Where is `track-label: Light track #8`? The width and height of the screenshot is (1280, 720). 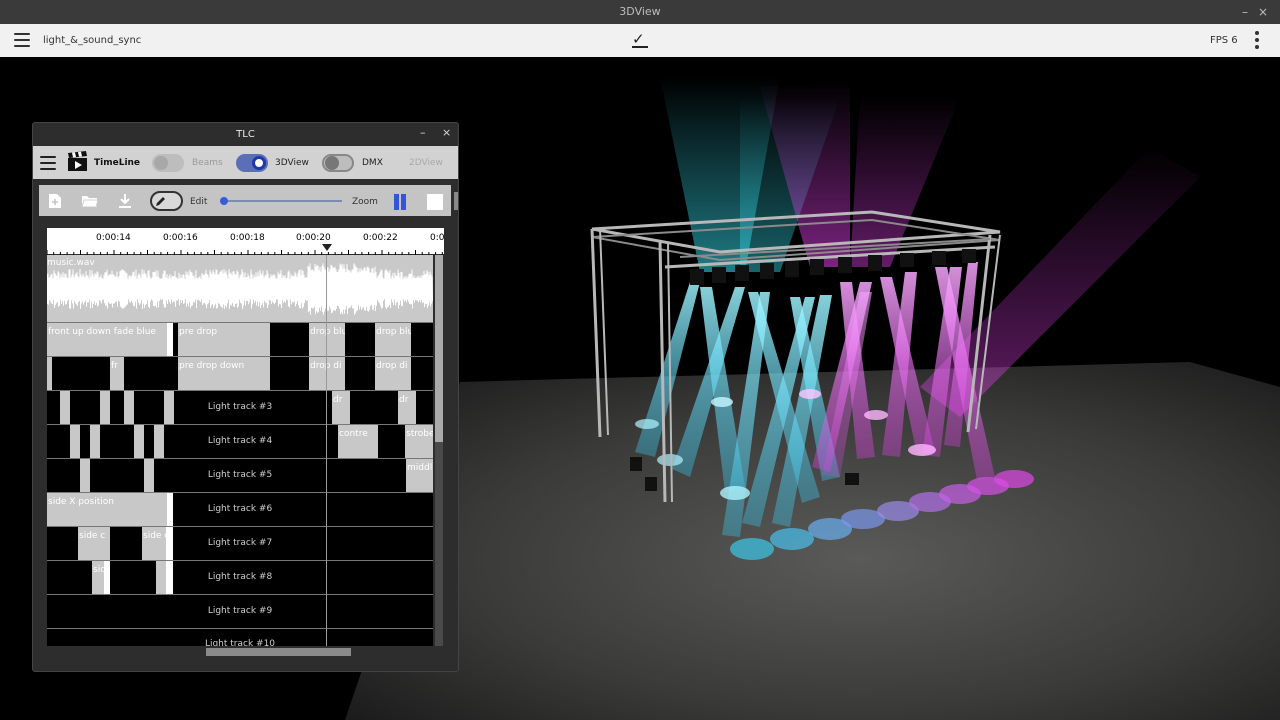 track-label: Light track #8 is located at coordinates (240, 577).